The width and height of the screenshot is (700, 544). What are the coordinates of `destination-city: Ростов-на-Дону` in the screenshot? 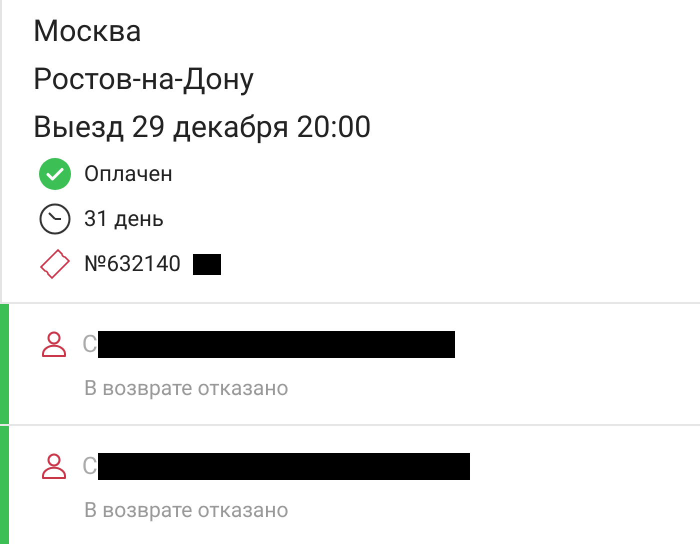 It's located at (144, 80).